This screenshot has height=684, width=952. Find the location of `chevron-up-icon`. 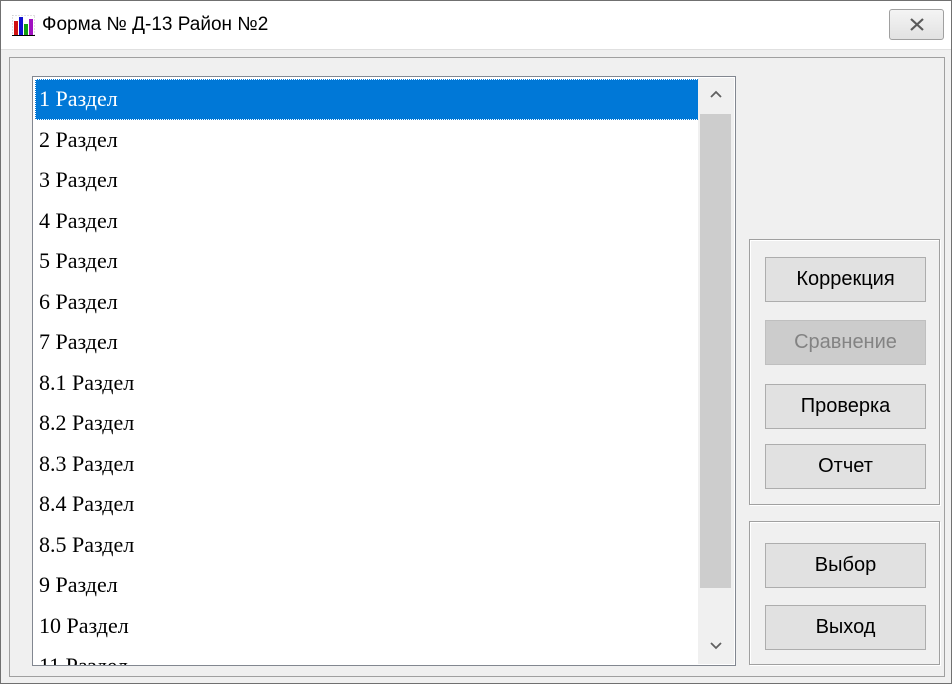

chevron-up-icon is located at coordinates (716, 94).